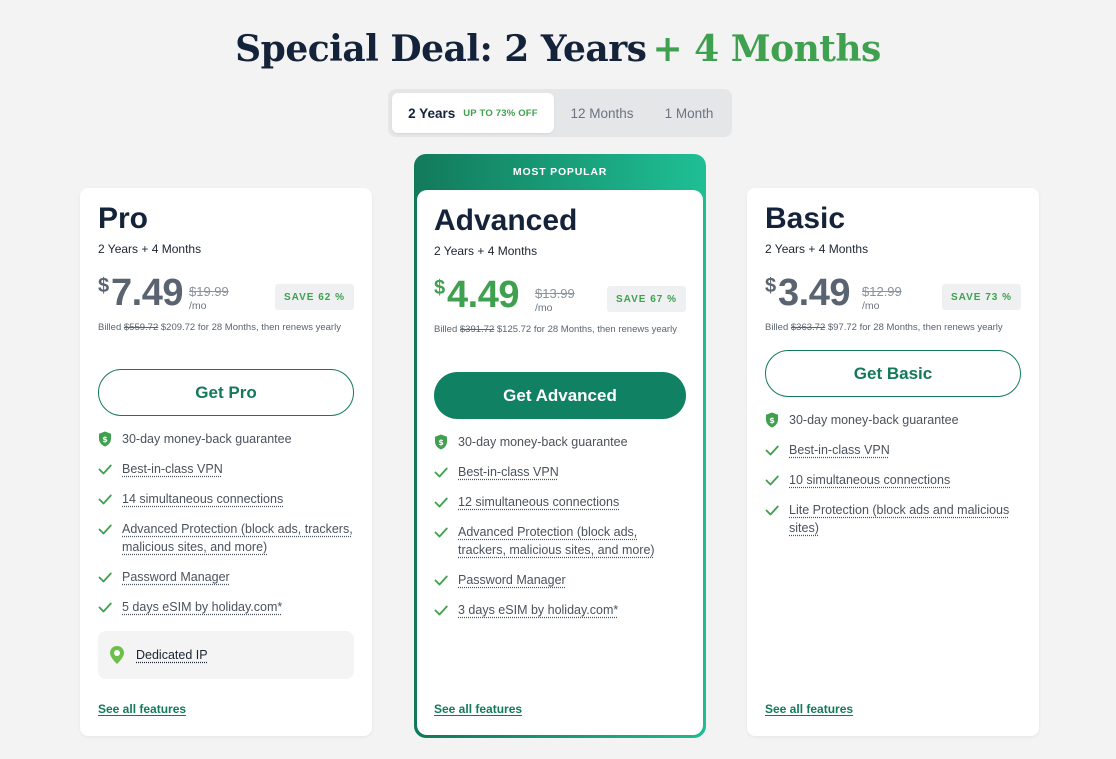 This screenshot has height=759, width=1116. I want to click on old-price: $12.99, so click(882, 291).